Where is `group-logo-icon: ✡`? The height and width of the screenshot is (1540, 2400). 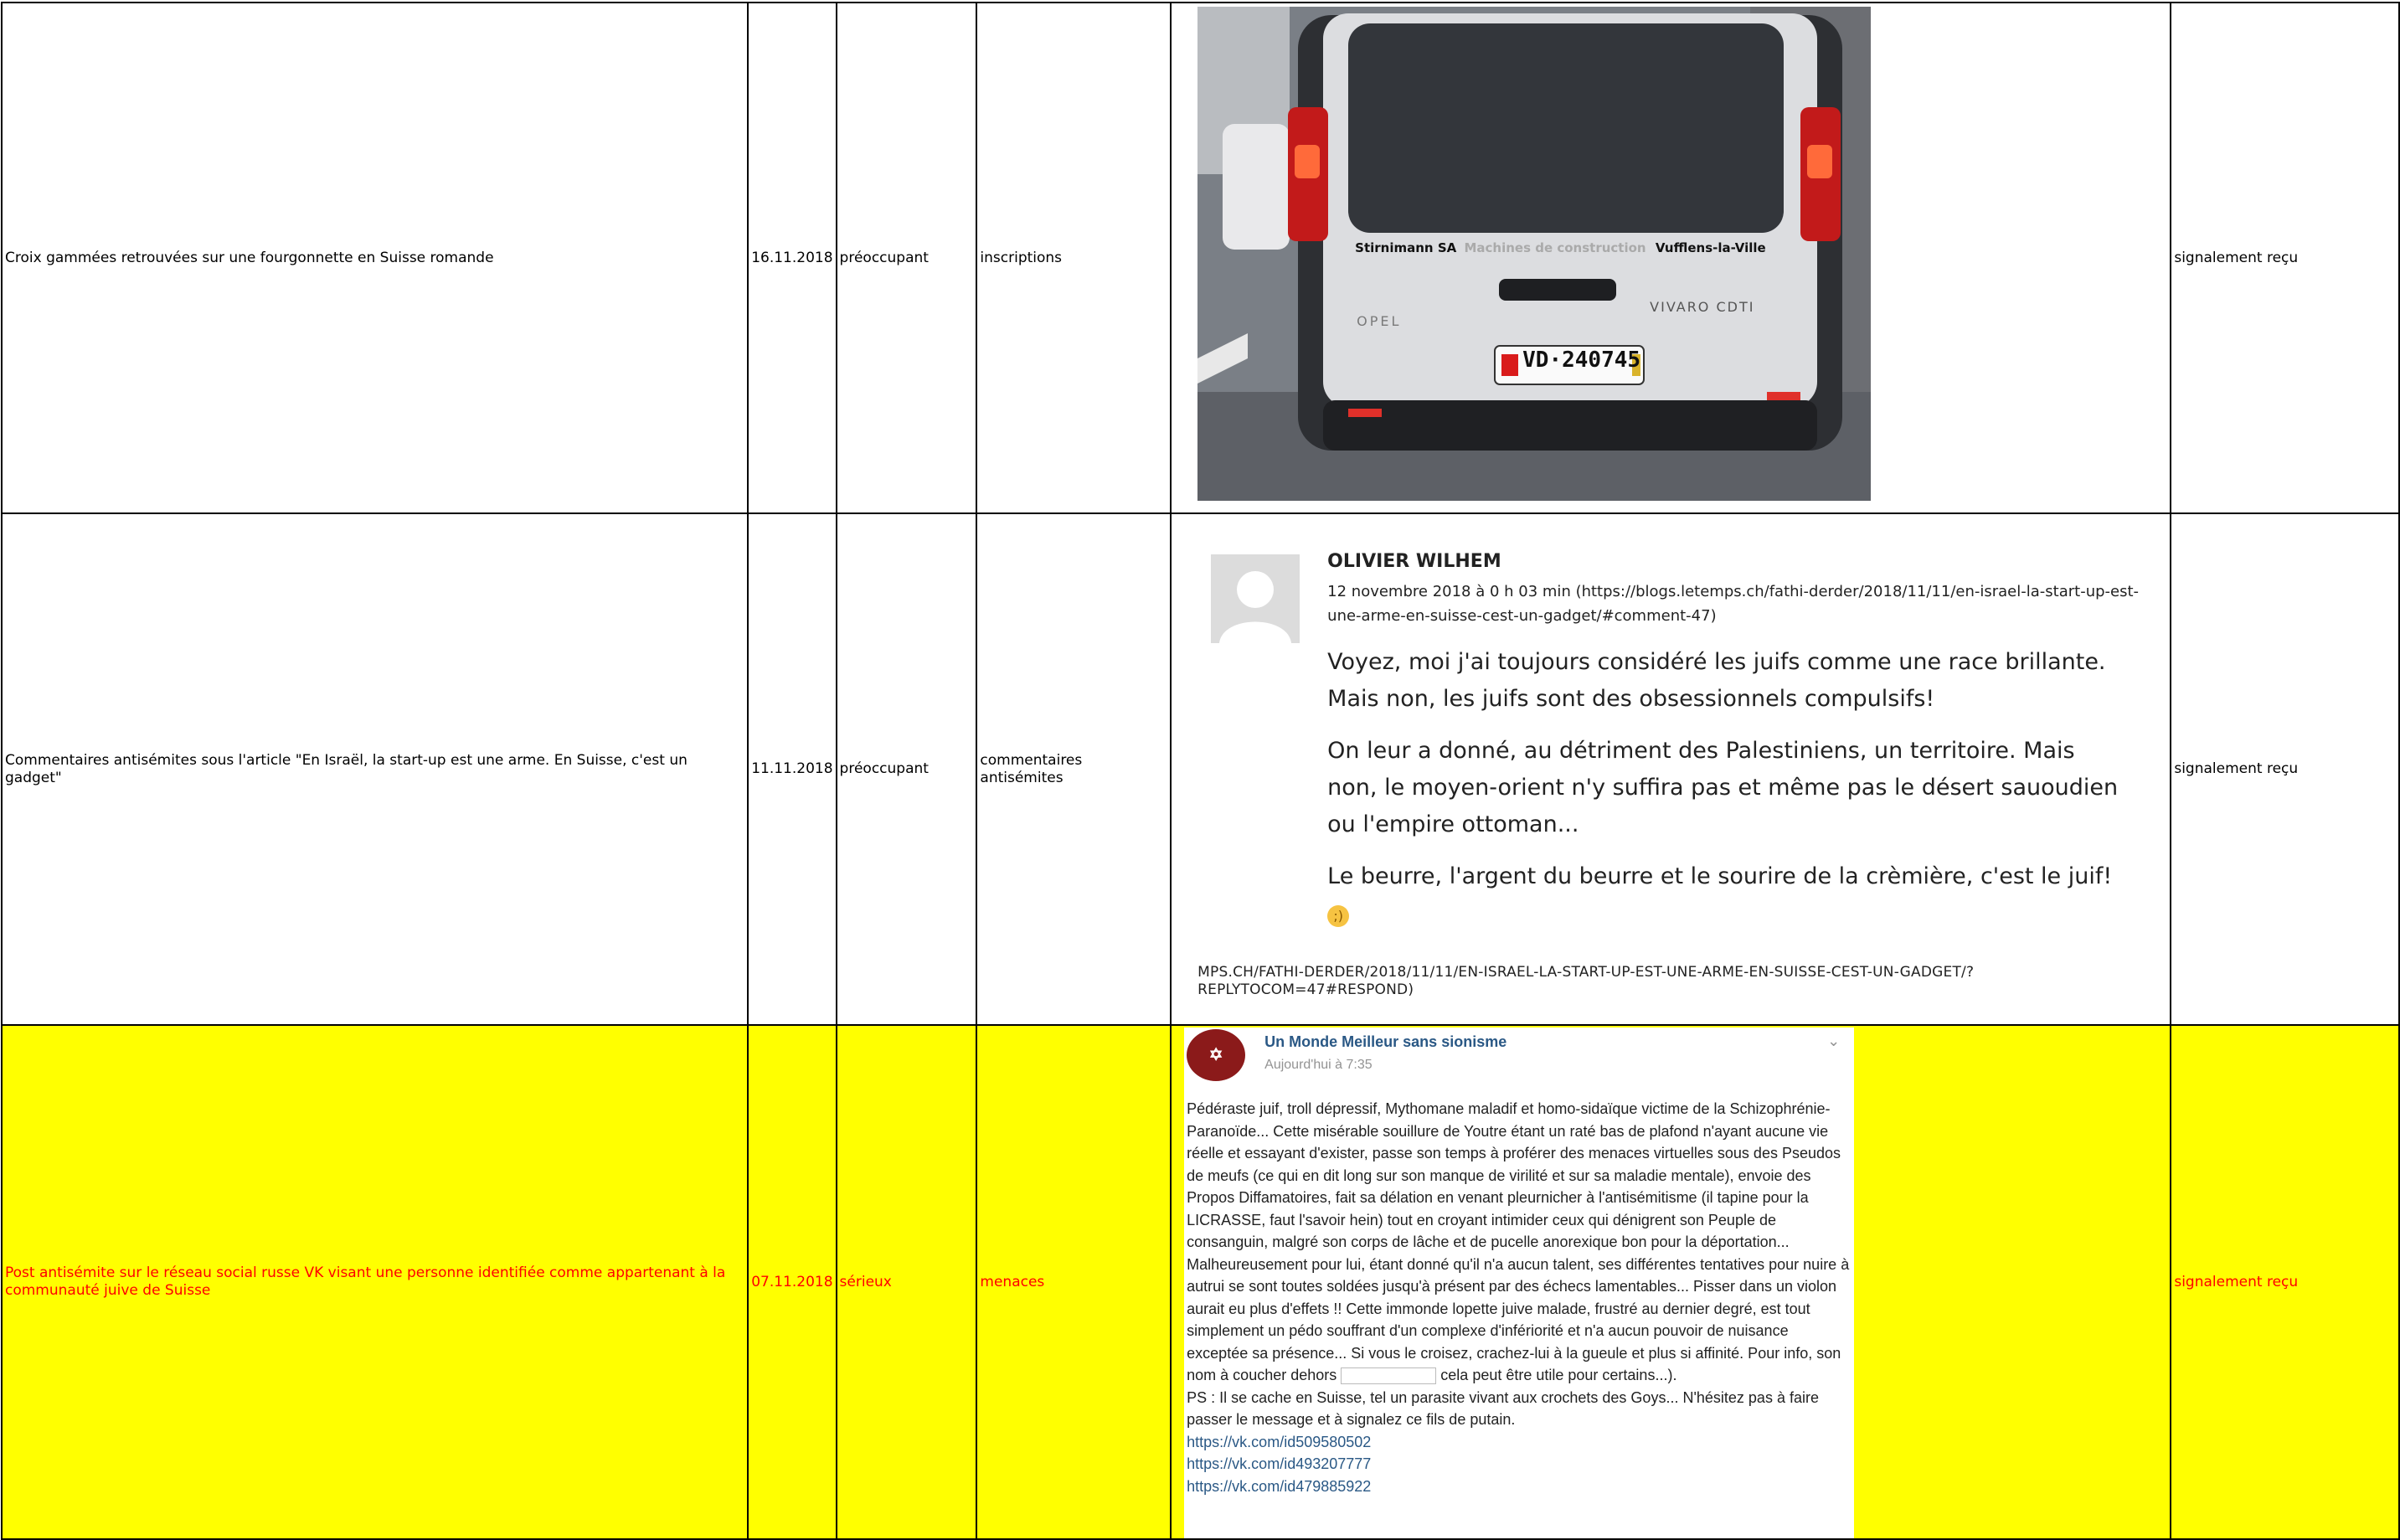 group-logo-icon: ✡ is located at coordinates (1216, 1055).